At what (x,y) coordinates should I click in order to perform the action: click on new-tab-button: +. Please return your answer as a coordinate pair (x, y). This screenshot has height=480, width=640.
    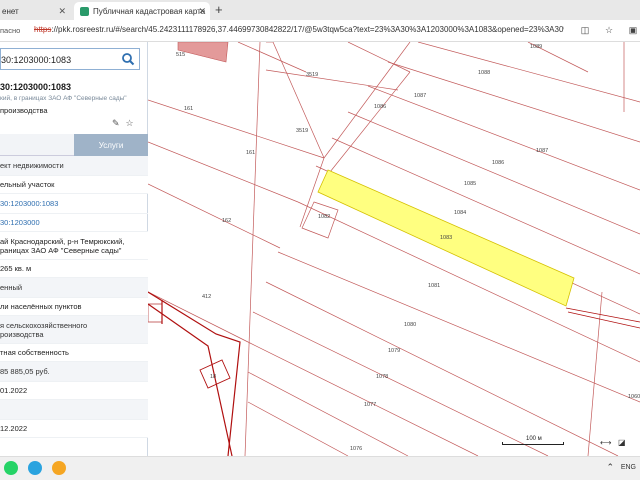
    Looking at the image, I should click on (219, 9).